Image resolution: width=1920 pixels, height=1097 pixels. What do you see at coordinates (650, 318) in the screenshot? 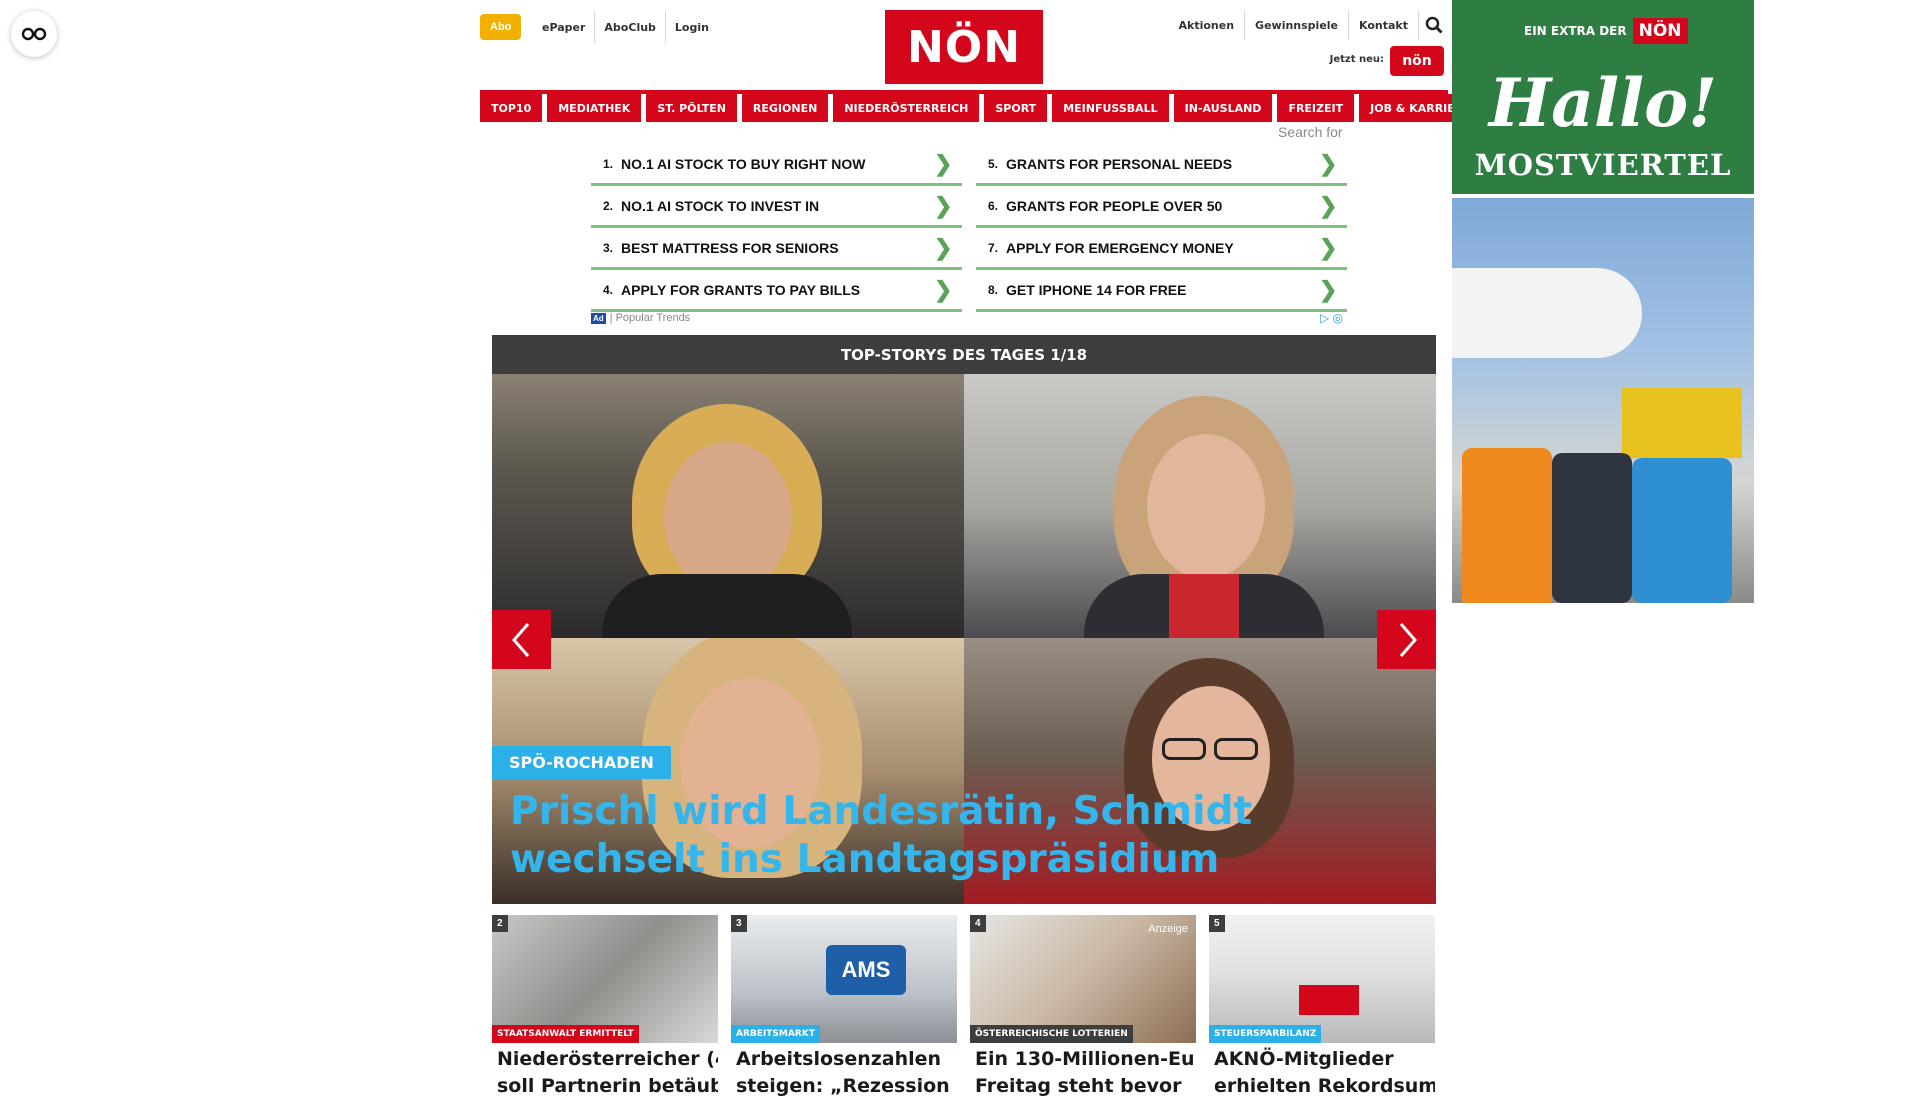
I see `ad-footer-text: | Popular Trends` at bounding box center [650, 318].